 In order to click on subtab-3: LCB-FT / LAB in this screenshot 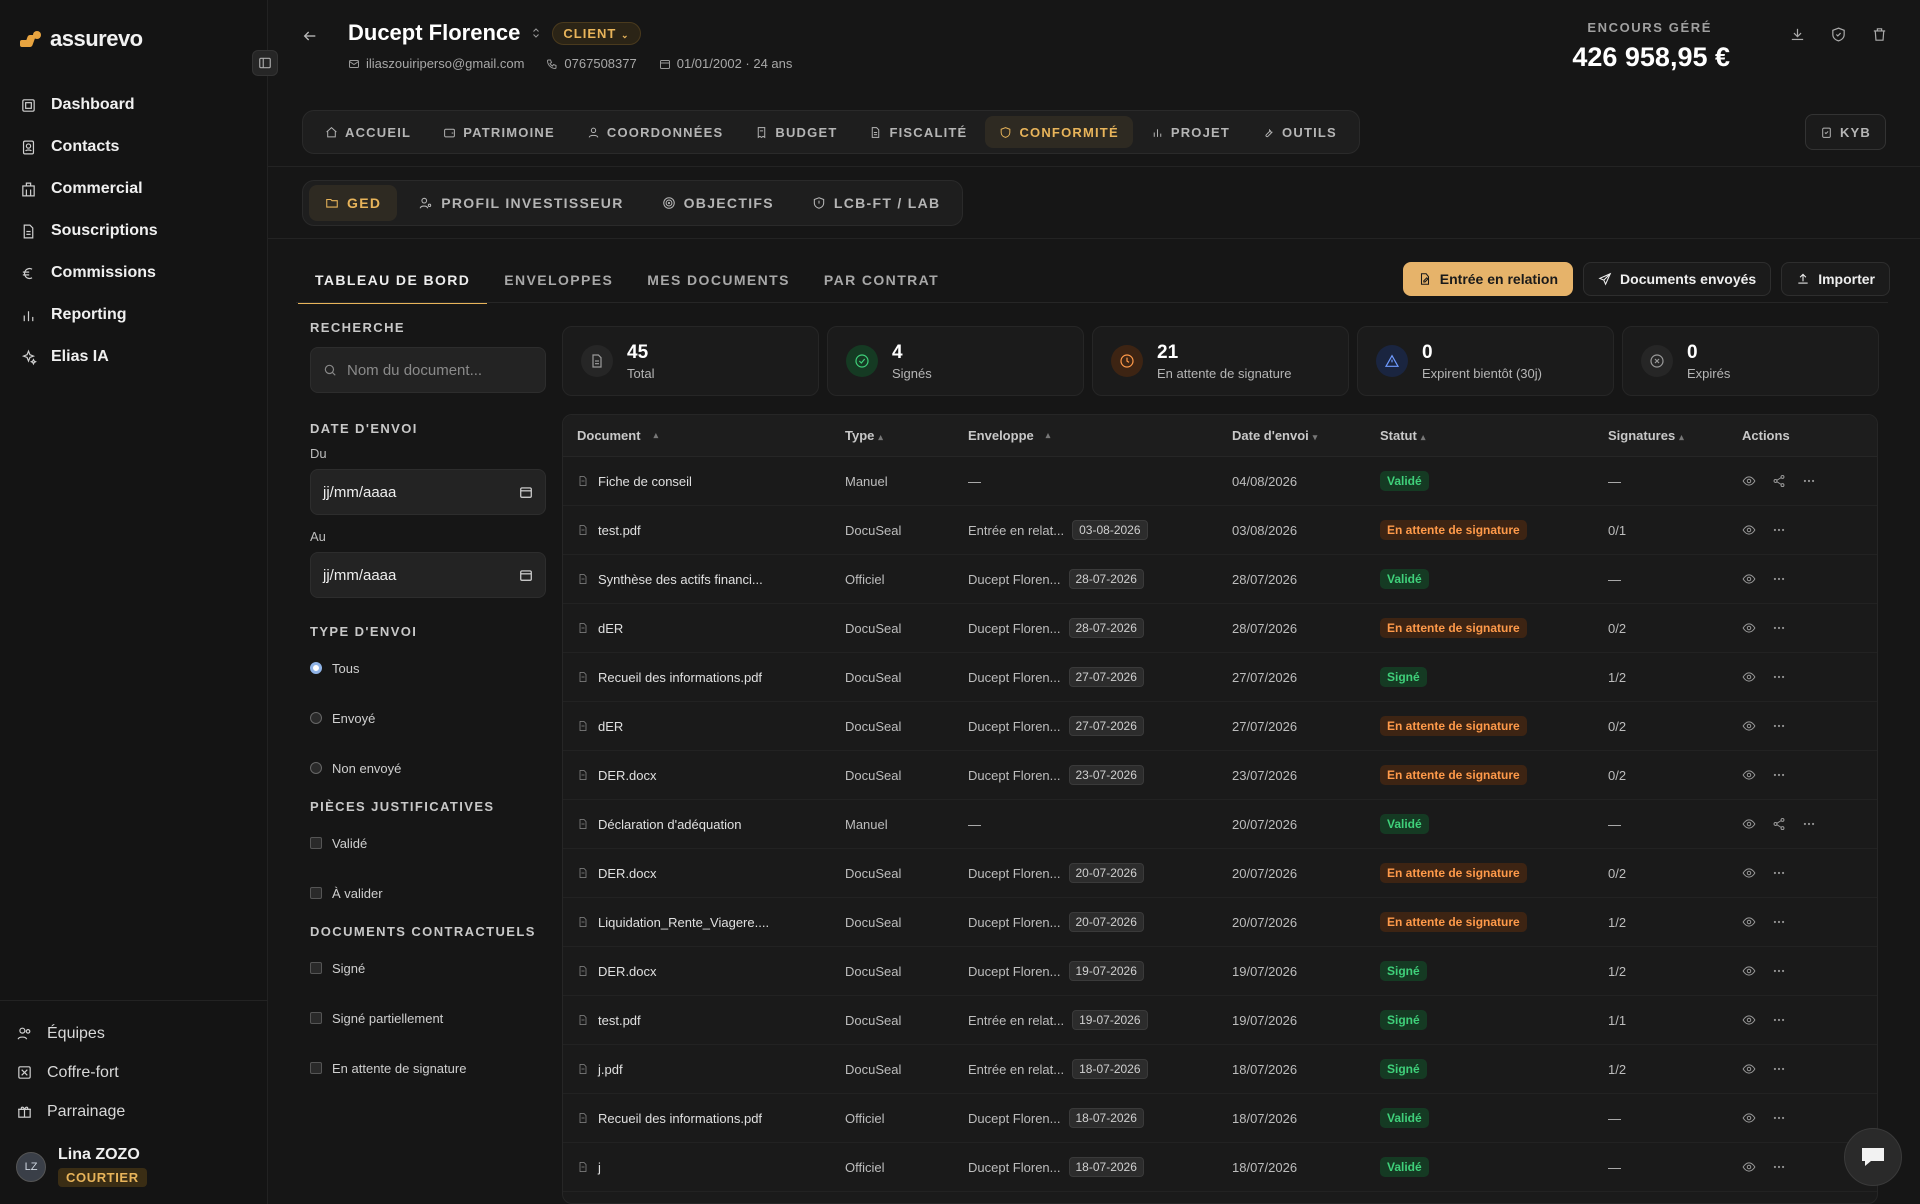, I will do `click(876, 203)`.